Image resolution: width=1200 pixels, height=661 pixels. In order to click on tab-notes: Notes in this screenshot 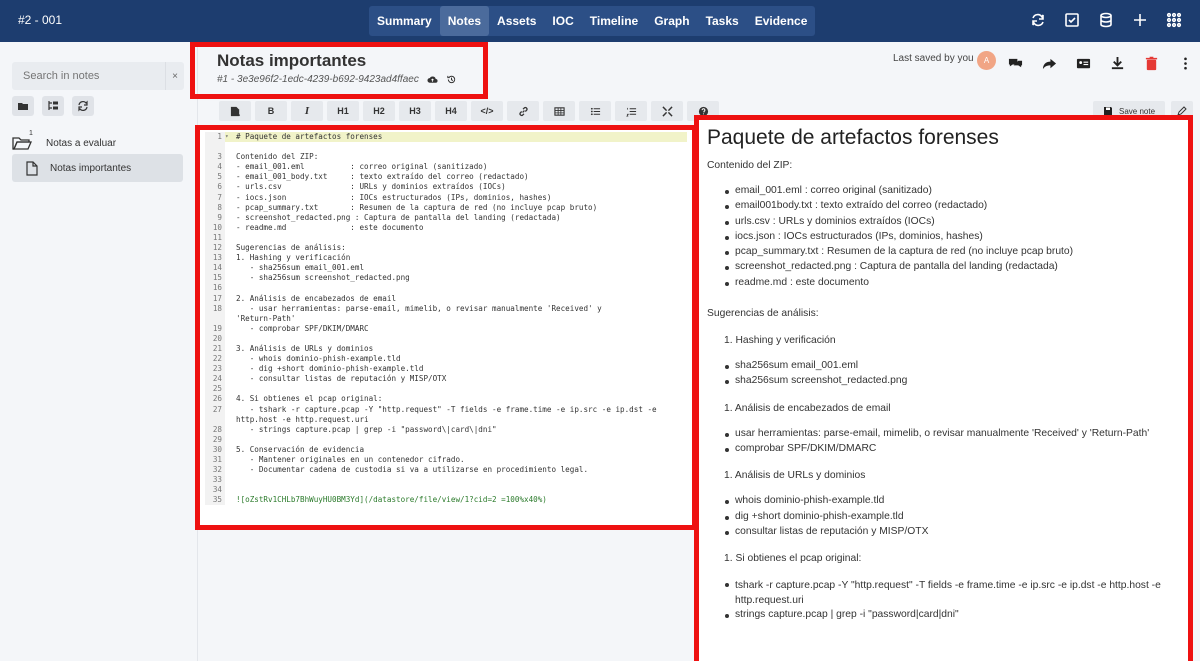, I will do `click(464, 21)`.